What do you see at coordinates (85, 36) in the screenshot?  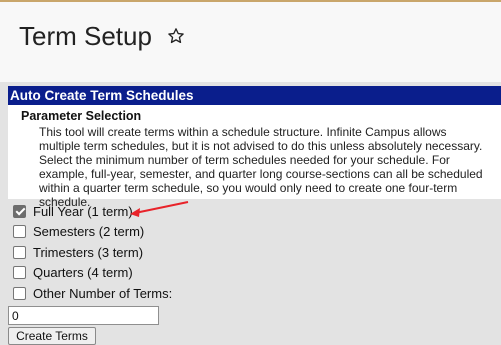 I see `page-title-text: Term Setup` at bounding box center [85, 36].